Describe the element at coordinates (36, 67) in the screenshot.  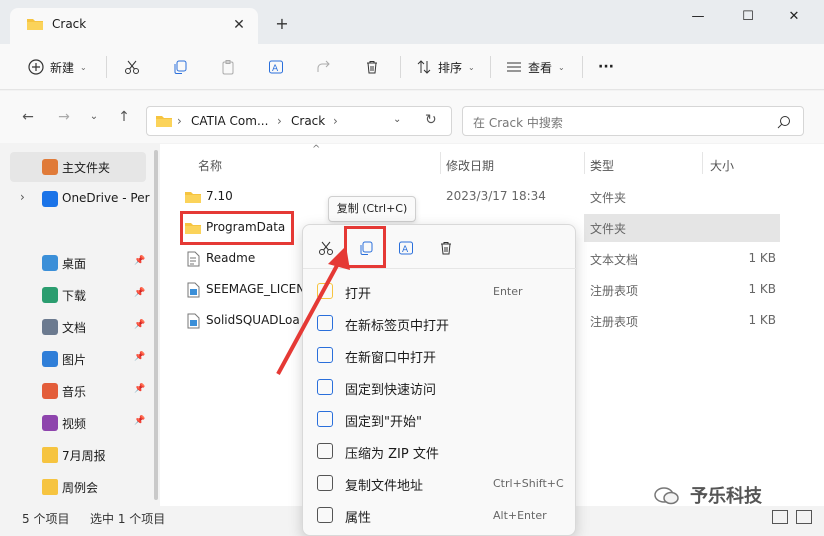
I see `add-icon` at that location.